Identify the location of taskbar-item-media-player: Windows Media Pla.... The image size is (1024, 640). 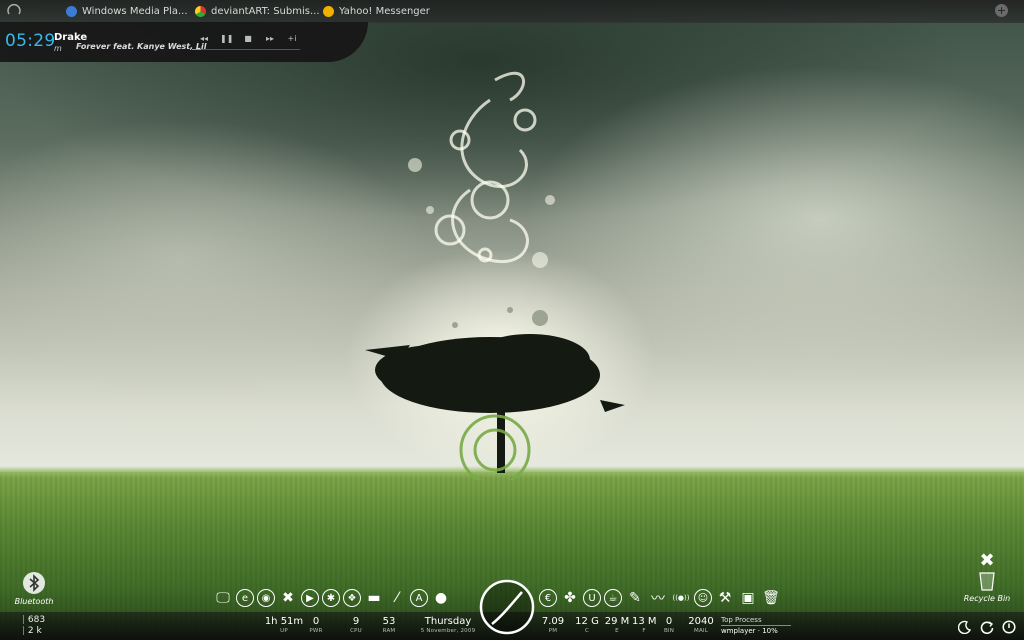
(127, 11).